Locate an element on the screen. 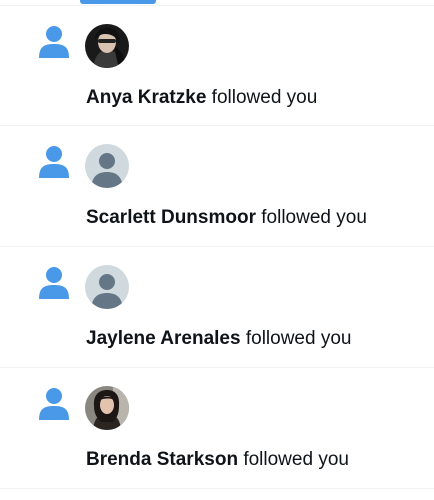 The width and height of the screenshot is (434, 500). user-name-link: Brenda Starkson is located at coordinates (162, 459).